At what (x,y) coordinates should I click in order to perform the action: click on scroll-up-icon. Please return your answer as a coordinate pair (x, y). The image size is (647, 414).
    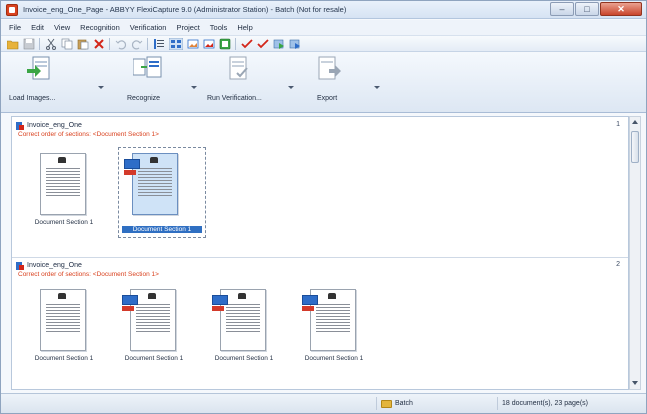
    Looking at the image, I should click on (635, 122).